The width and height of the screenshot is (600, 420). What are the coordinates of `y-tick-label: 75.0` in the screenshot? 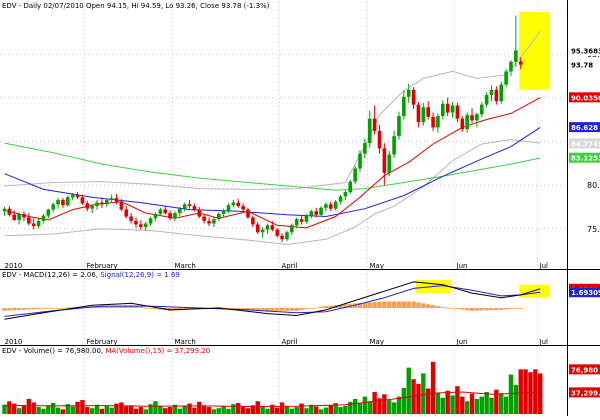 It's located at (593, 229).